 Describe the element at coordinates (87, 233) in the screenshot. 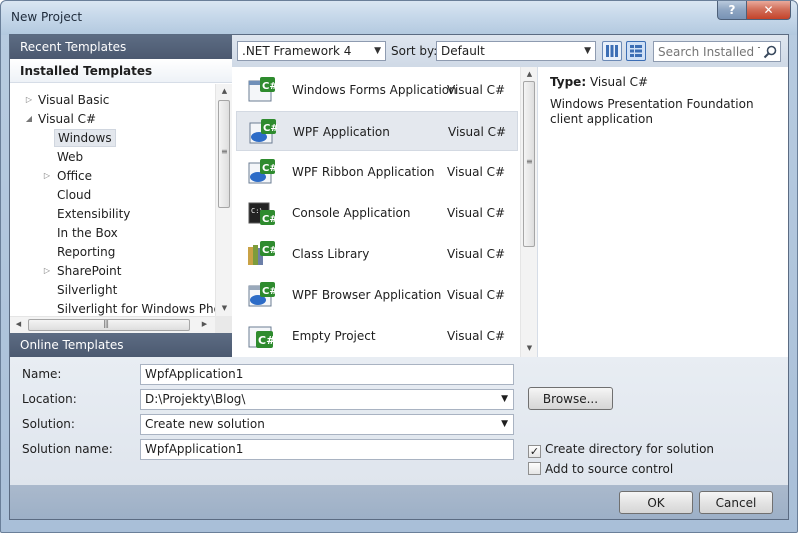

I see `tree-item-in-the-box: In the Box` at that location.